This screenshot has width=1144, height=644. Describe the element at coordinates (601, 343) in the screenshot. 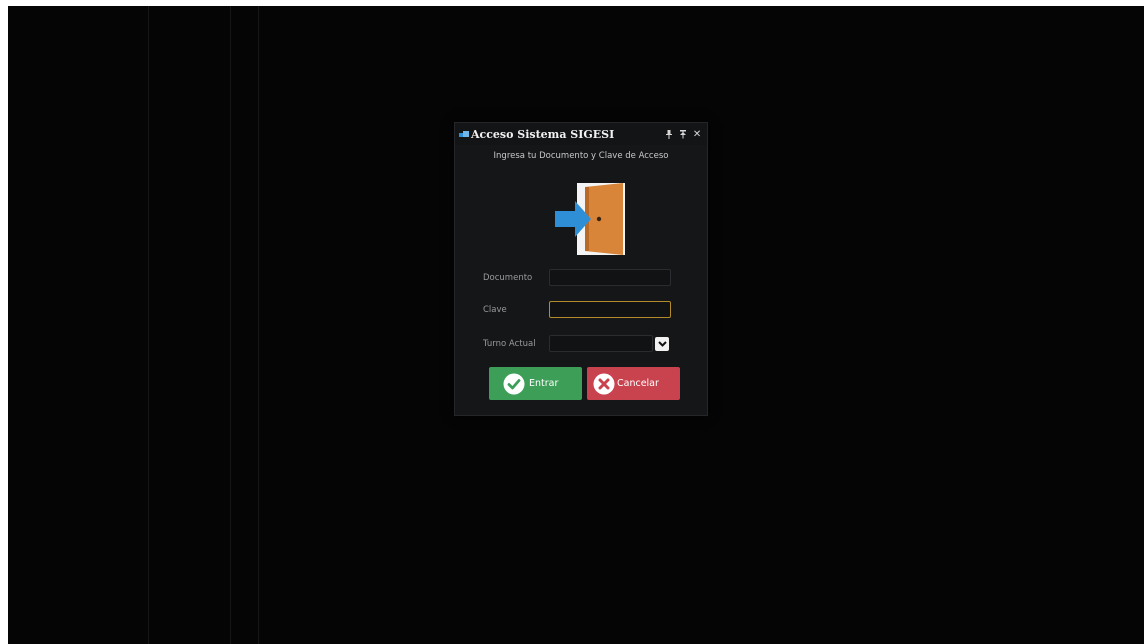

I see `turno-select-value` at that location.